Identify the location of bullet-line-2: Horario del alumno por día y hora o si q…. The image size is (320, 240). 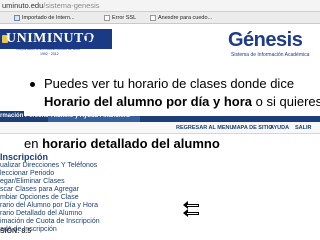
(182, 101).